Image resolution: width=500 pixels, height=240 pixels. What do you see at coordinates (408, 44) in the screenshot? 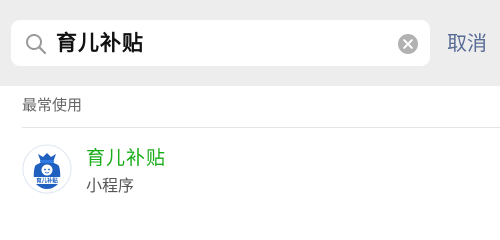
I see `clear-icon` at bounding box center [408, 44].